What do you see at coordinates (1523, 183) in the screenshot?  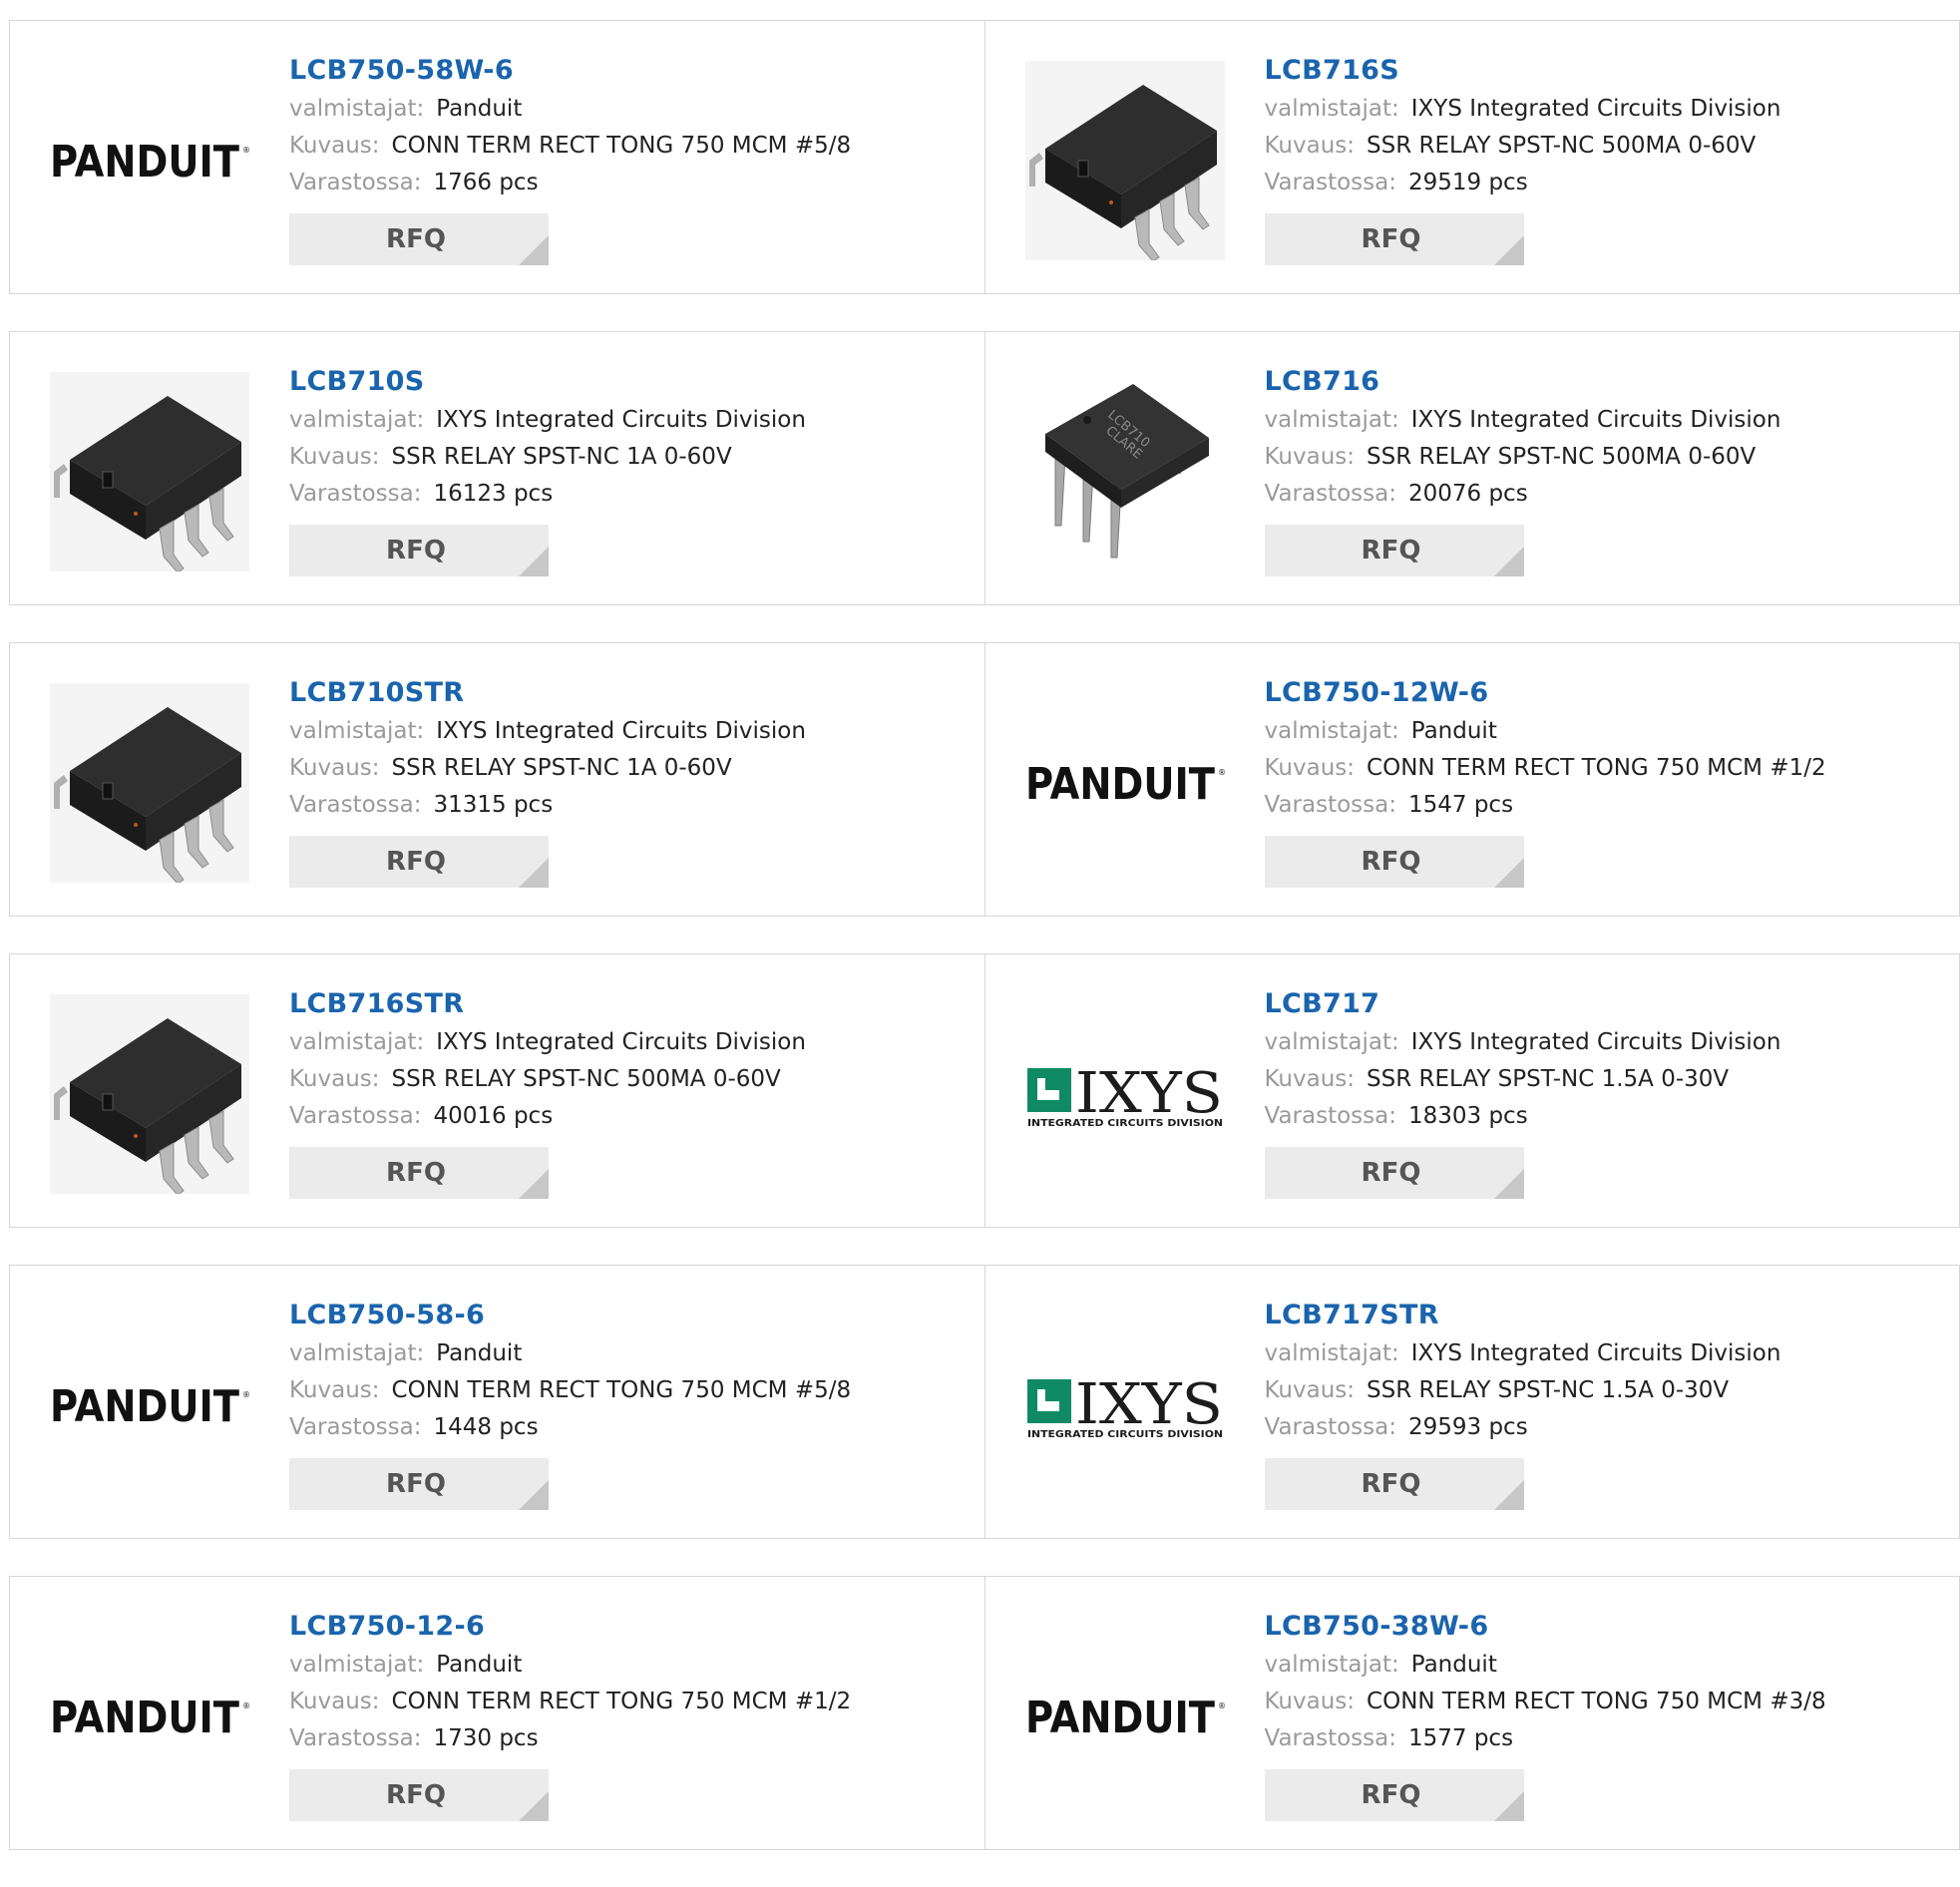 I see `stock-row: Varastossa:29519 pcs` at bounding box center [1523, 183].